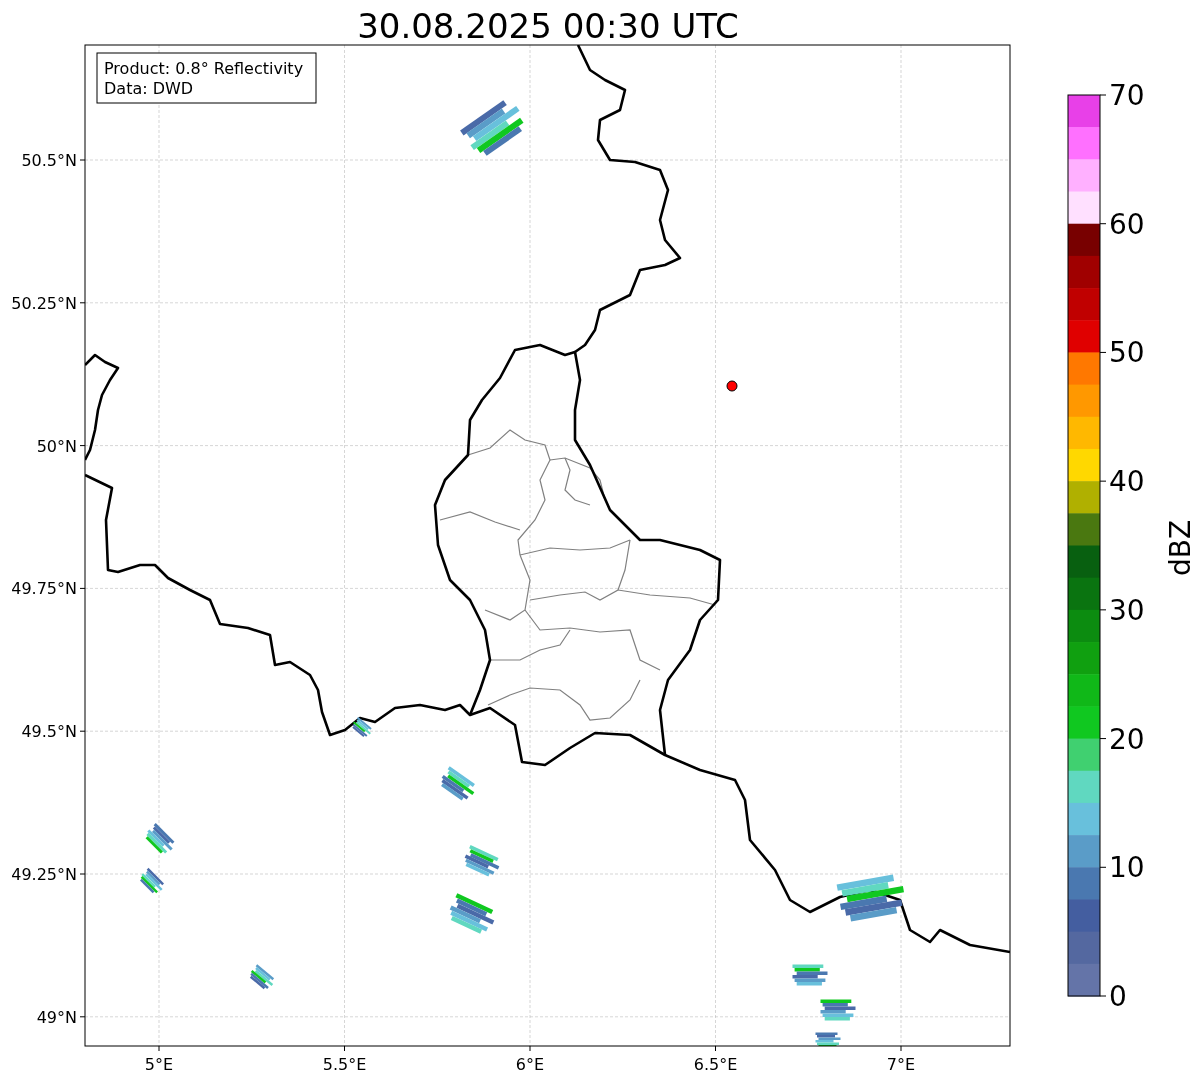  I want to click on axis-tick-label: 50.5°N, so click(49, 160).